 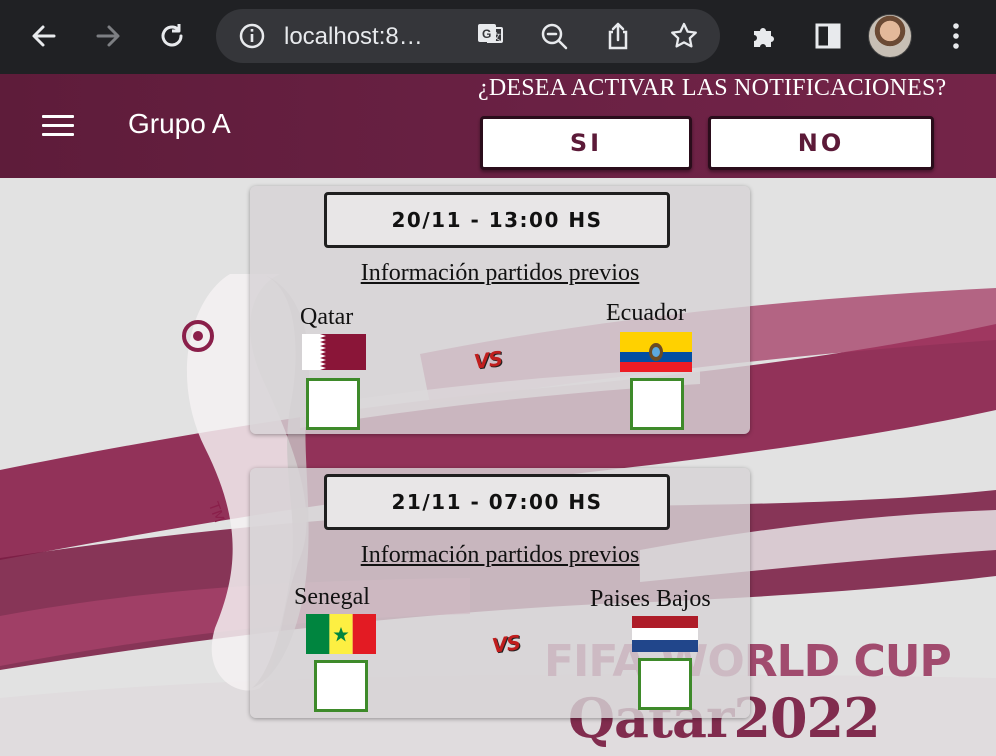 I want to click on notification-question: ¿DESEA ACTIVAR LAS NOTIFICACIONES?, so click(x=712, y=88).